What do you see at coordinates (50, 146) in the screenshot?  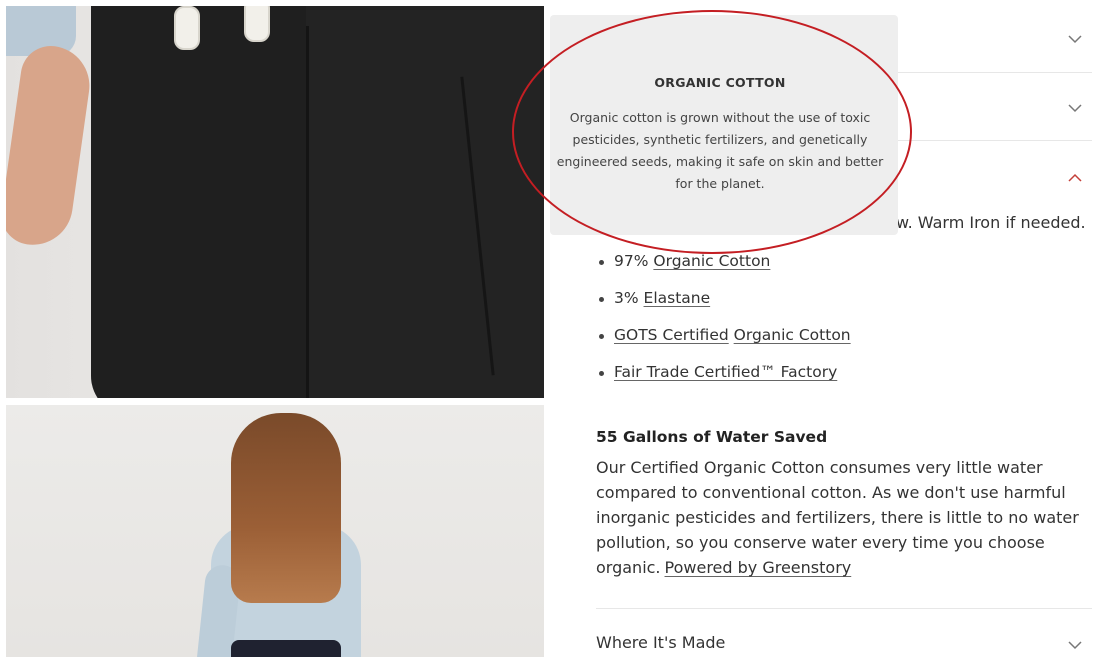 I see `hand-shape` at bounding box center [50, 146].